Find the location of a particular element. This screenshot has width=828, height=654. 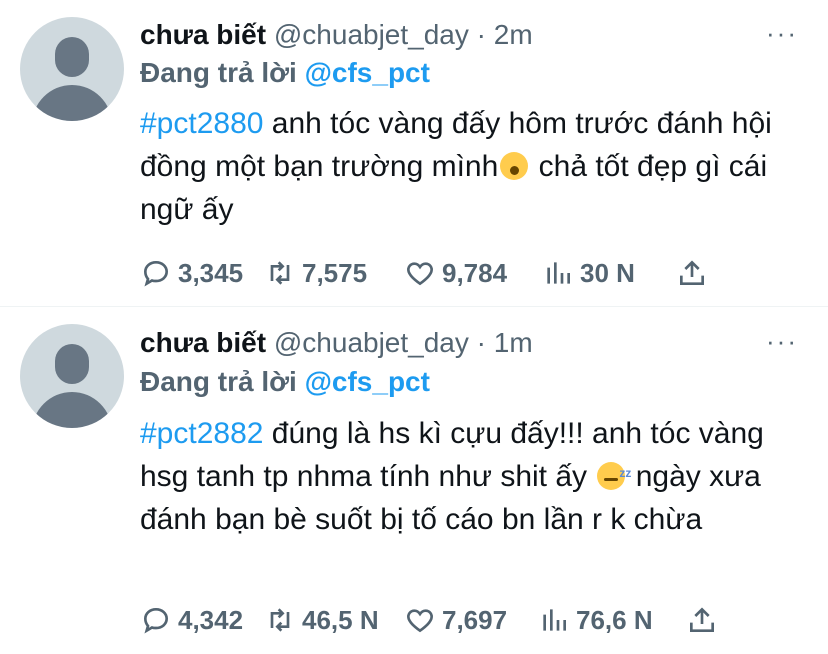

views-count: 76,6 N is located at coordinates (614, 619).